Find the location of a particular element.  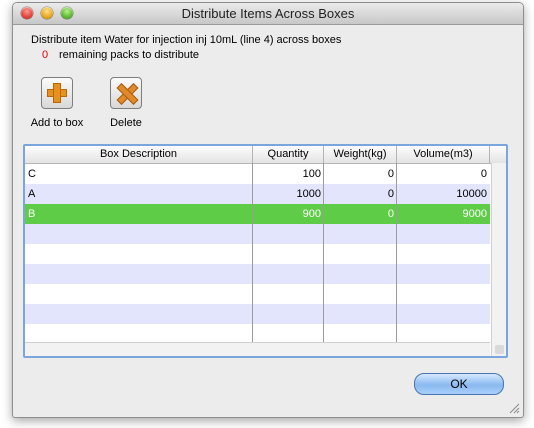

column-header-weight: Weight(kg) is located at coordinates (360, 154).